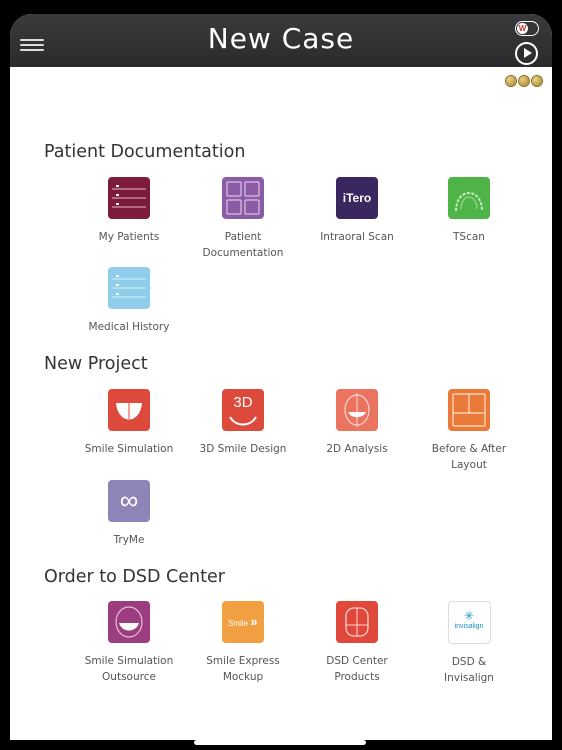 The width and height of the screenshot is (562, 750). Describe the element at coordinates (129, 237) in the screenshot. I see `my-patients-label: My Patients` at that location.